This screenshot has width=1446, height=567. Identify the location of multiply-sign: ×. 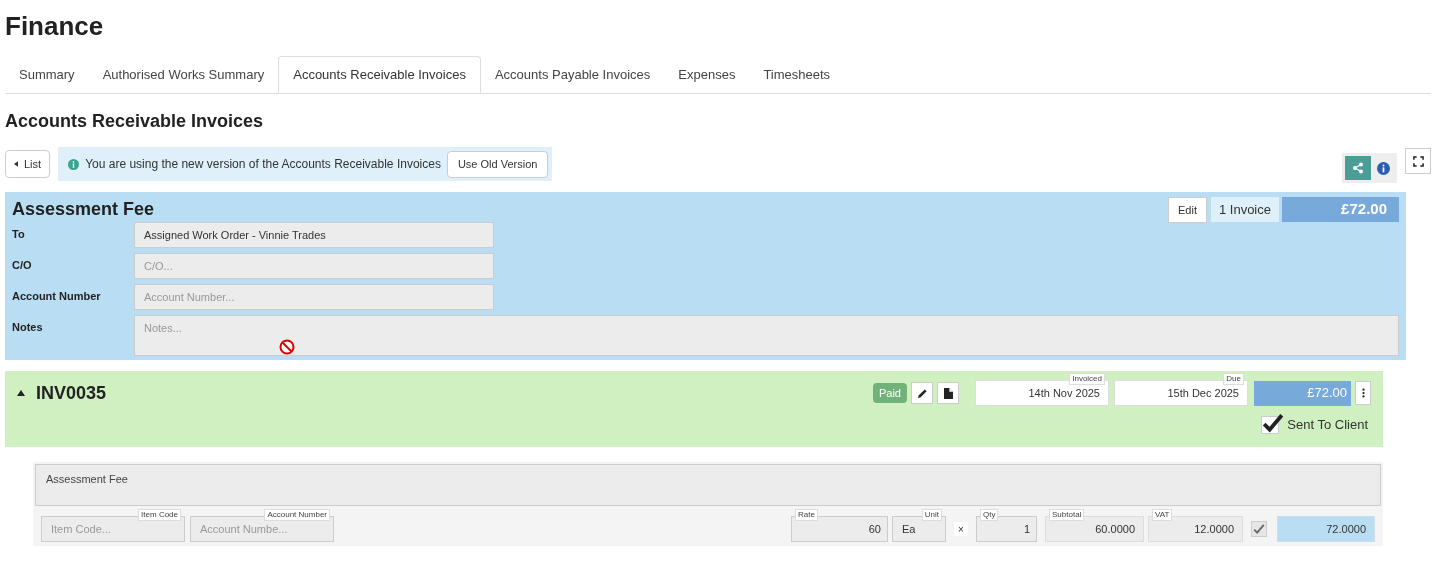
(961, 529).